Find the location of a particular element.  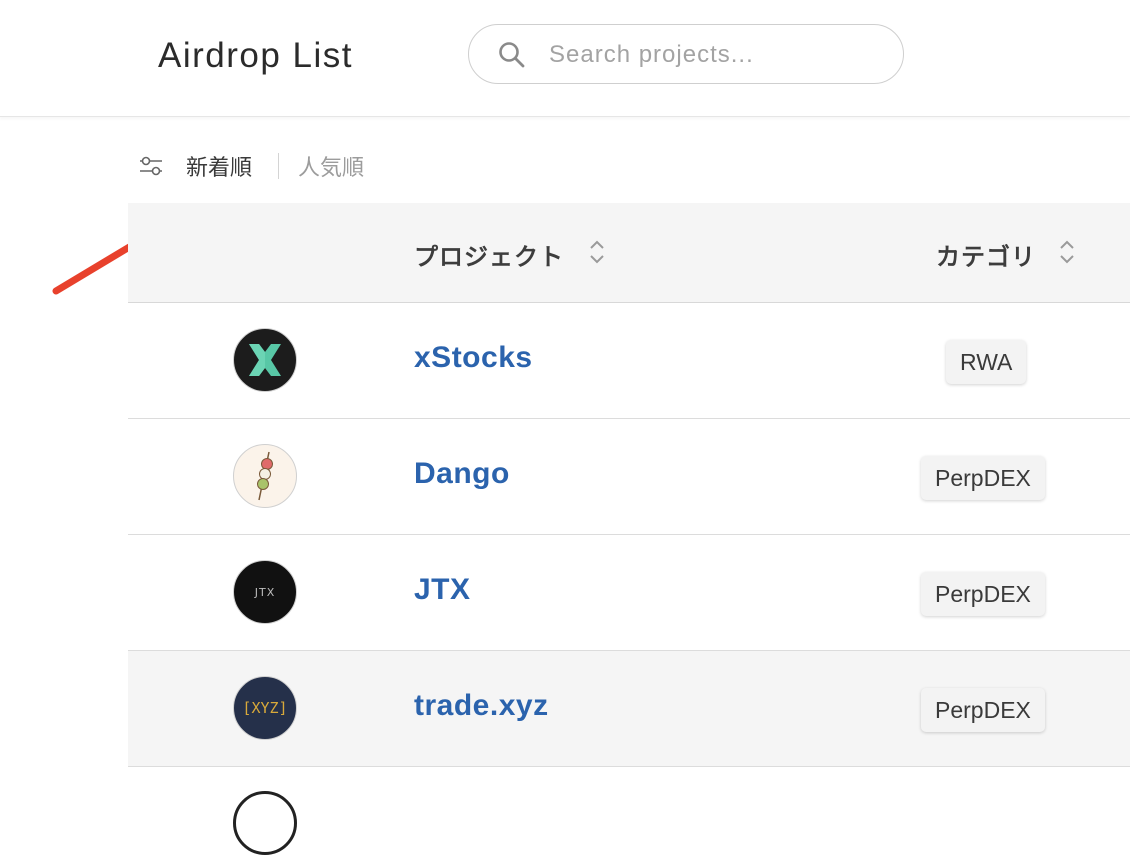

jtx-logo: JTX is located at coordinates (265, 592).